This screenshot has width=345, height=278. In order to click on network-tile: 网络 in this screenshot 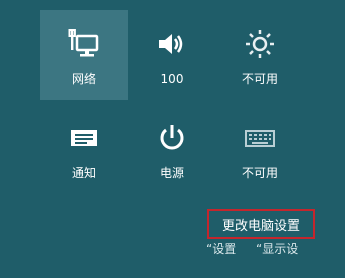, I will do `click(84, 55)`.